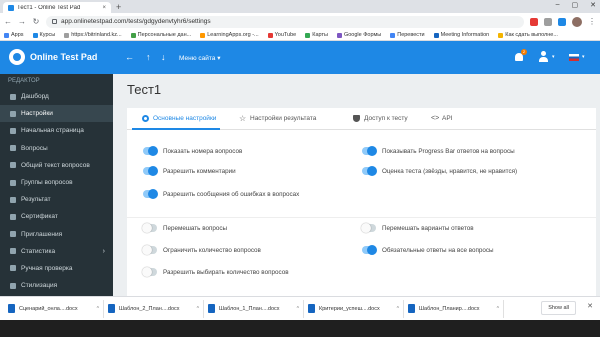 The image size is (600, 337). I want to click on download-item: Критерии_успеш....docx ^, so click(354, 308).